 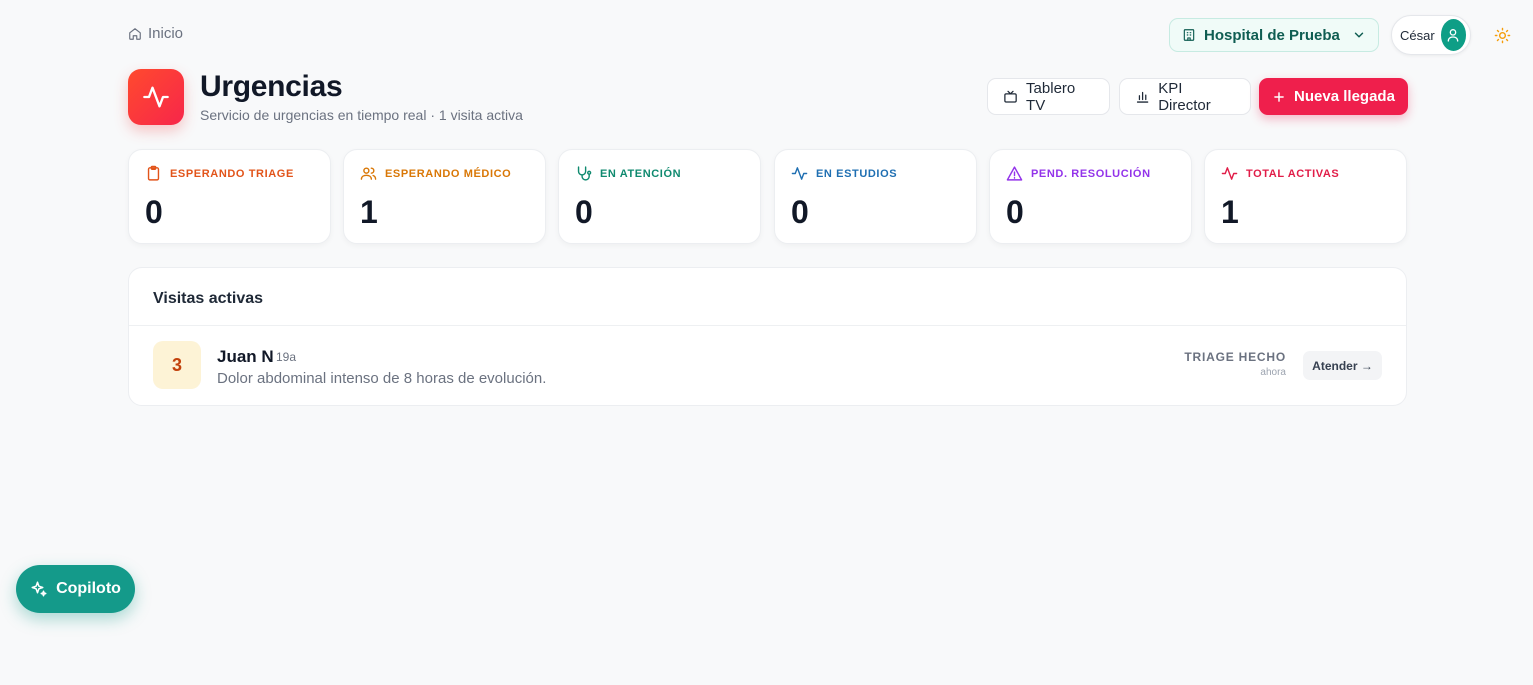 I want to click on alert-triangle-icon, so click(x=1014, y=173).